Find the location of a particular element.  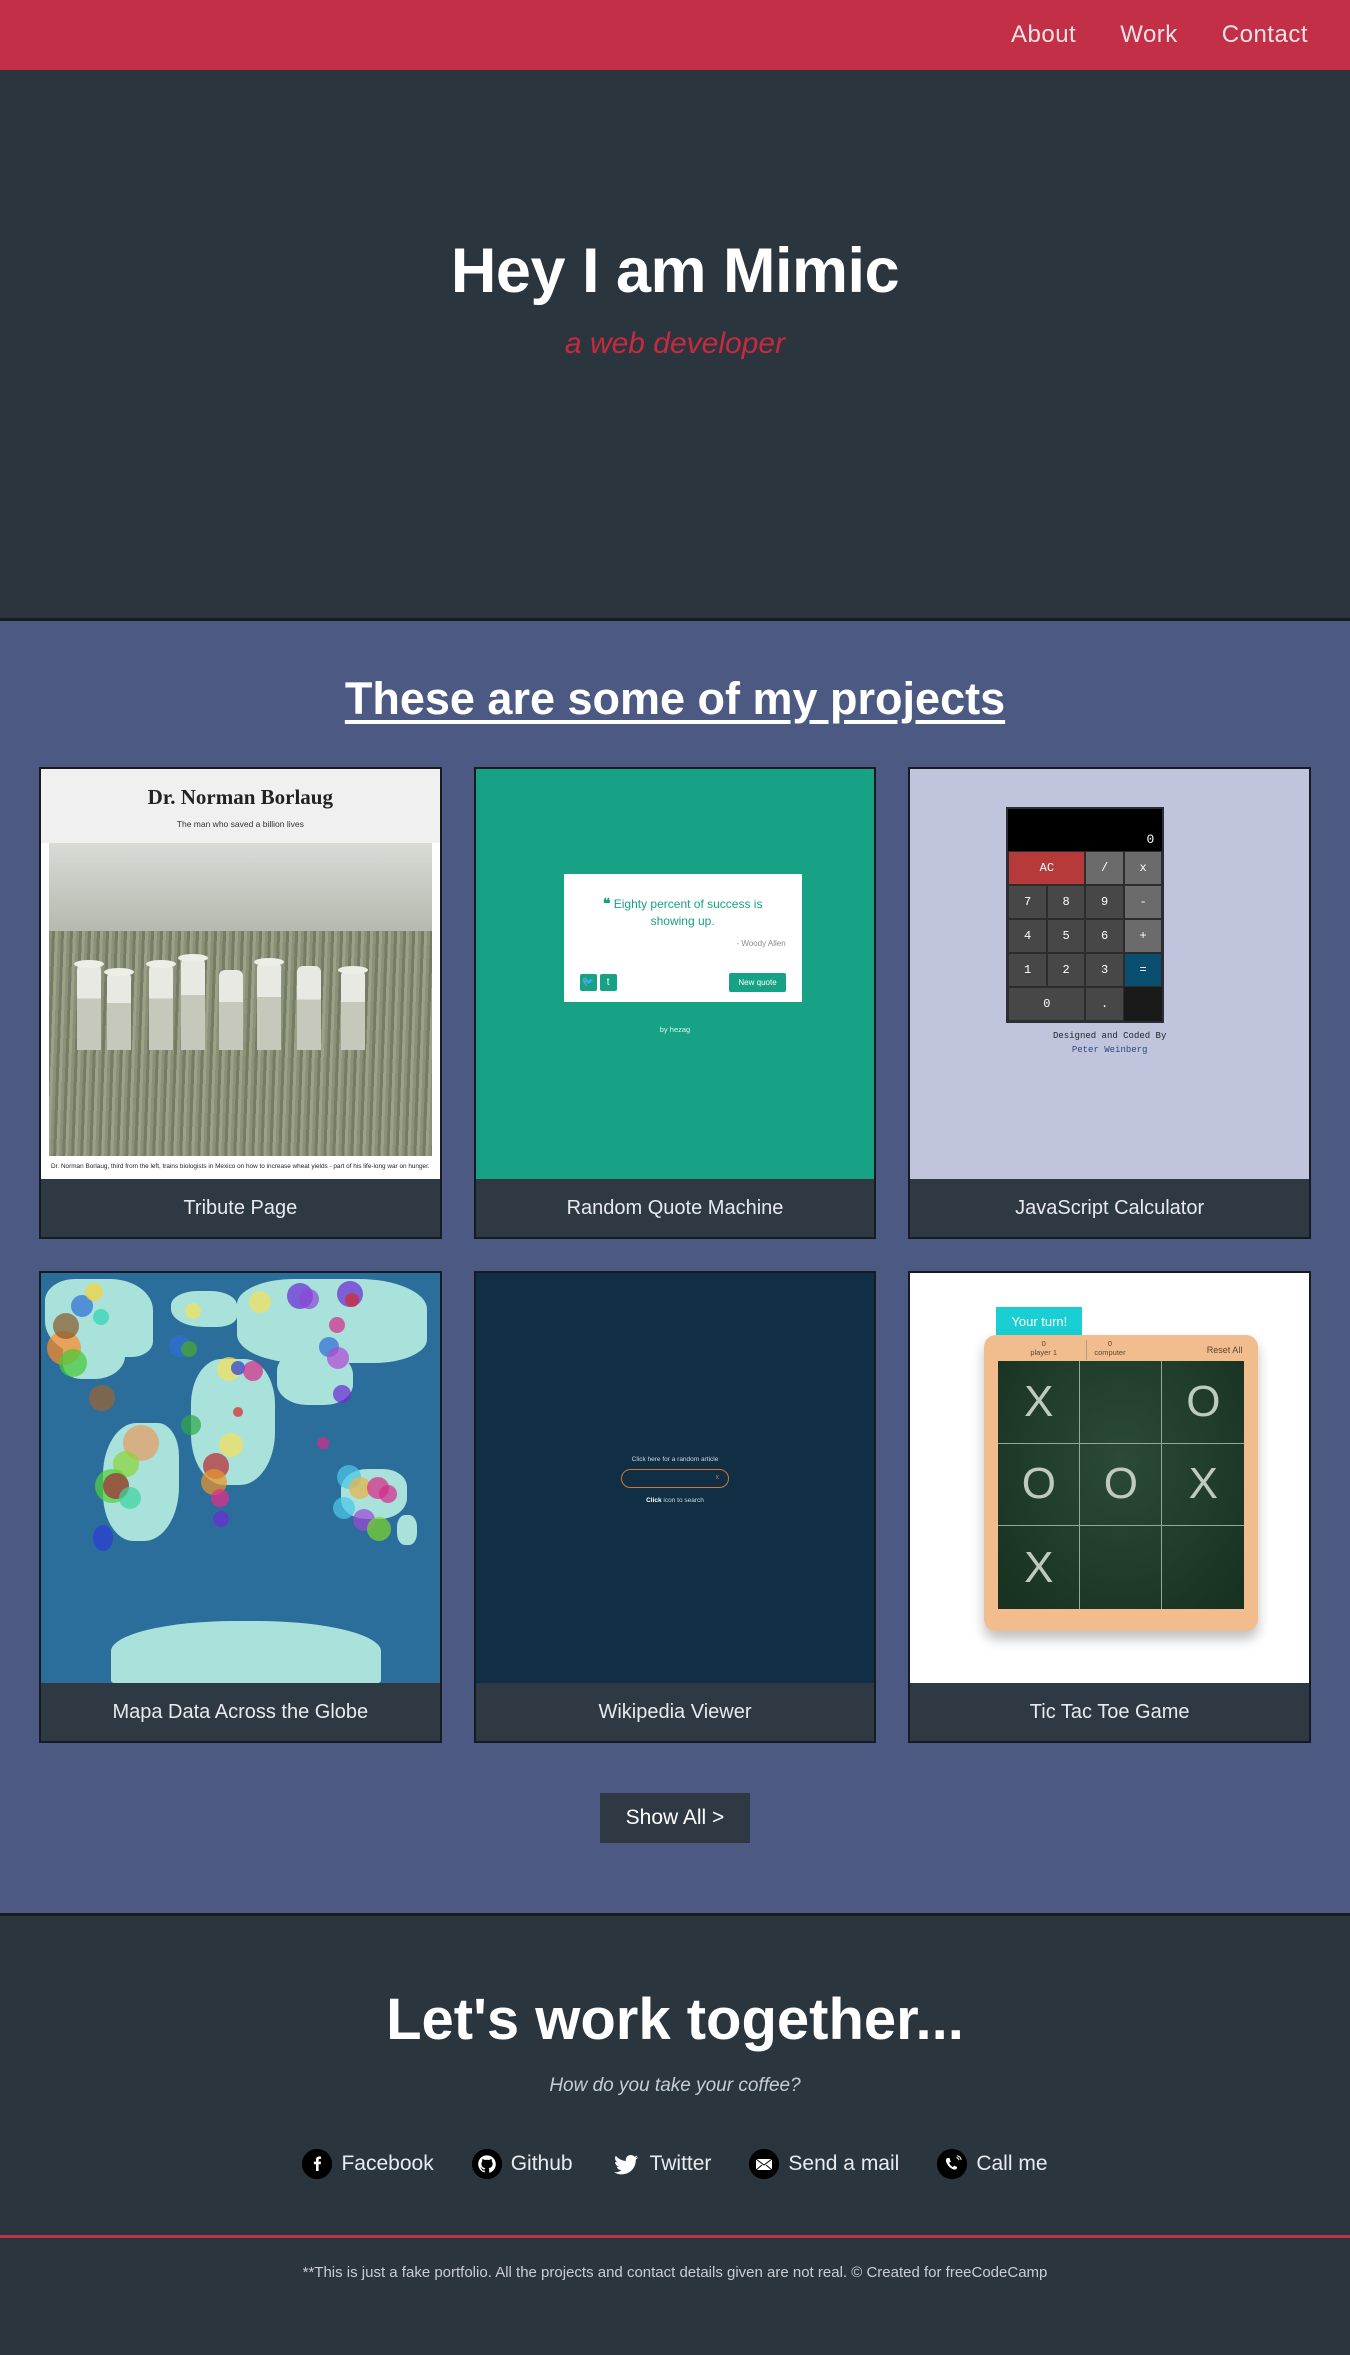

project-thumb-map-data is located at coordinates (240, 1478).